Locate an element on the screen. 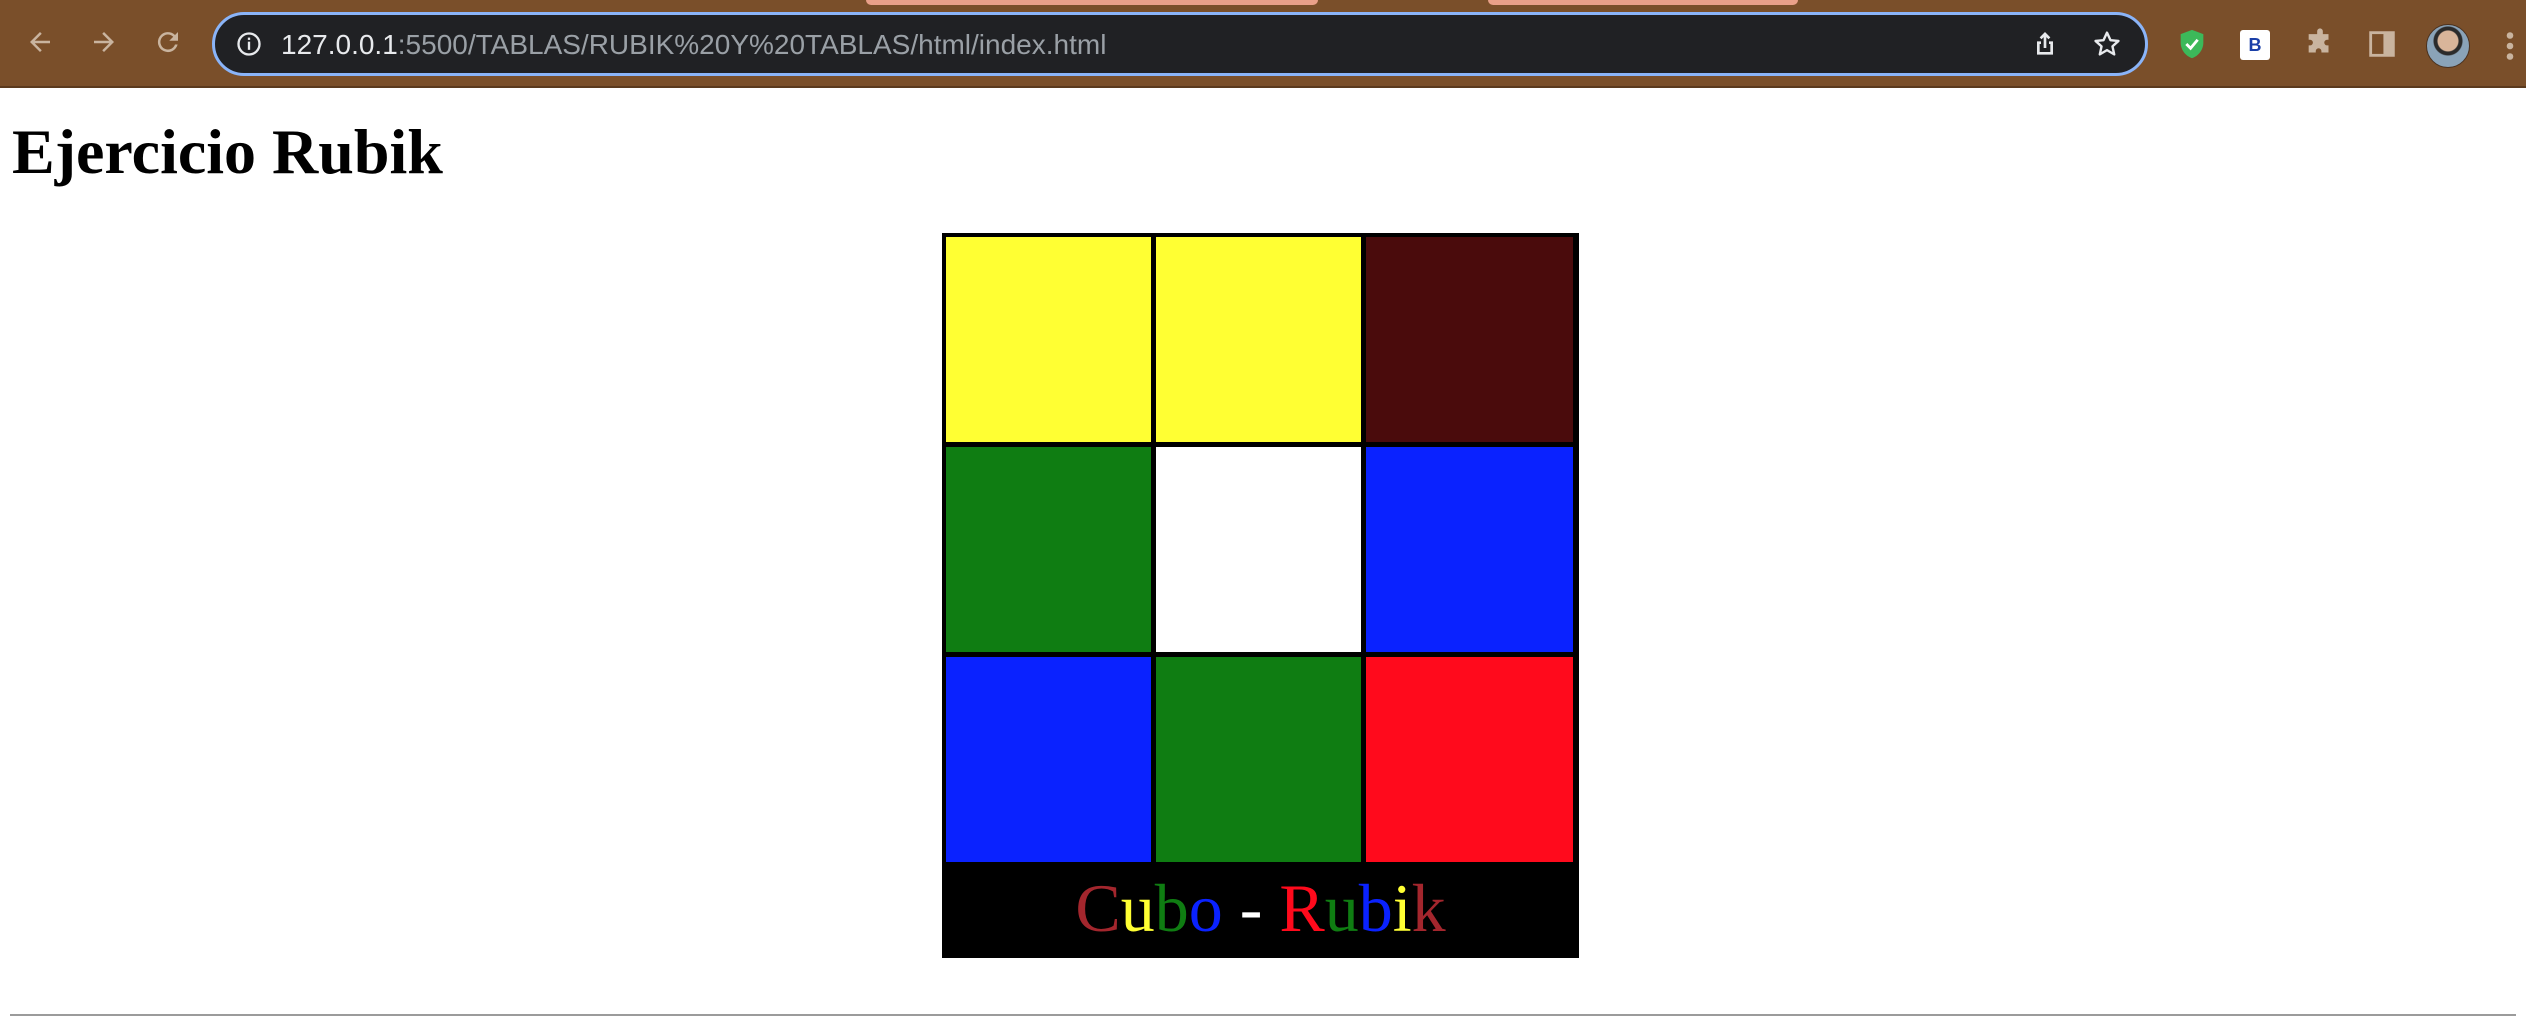  rubik-cell-r1-c1 is located at coordinates (1048, 339).